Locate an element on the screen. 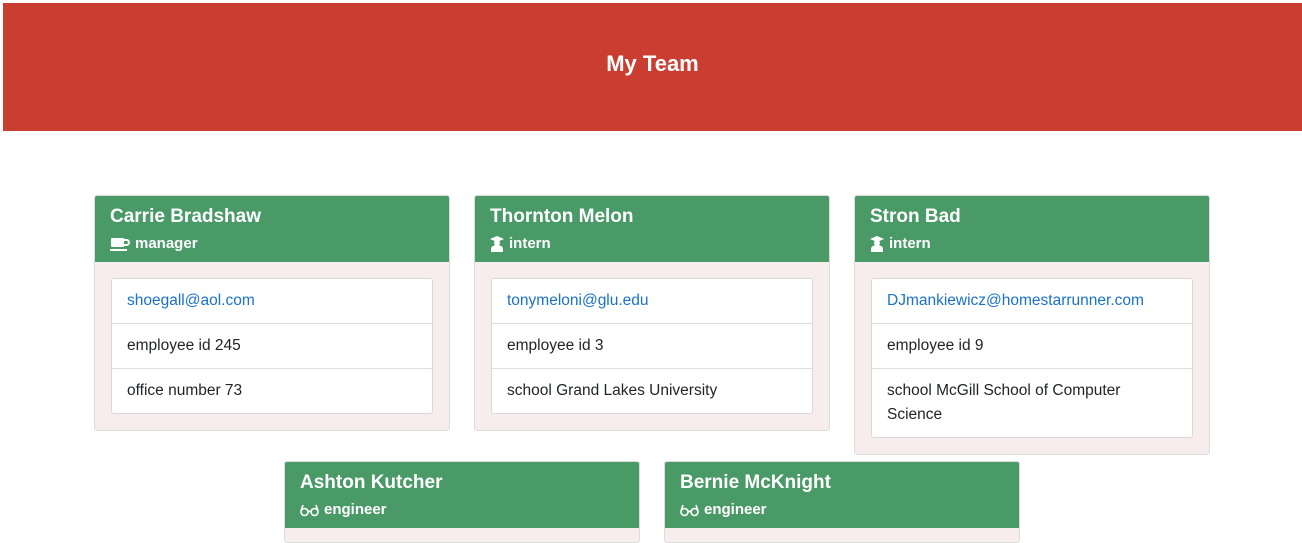 The image size is (1302, 543). employee-id-item: employee id 3 is located at coordinates (652, 345).